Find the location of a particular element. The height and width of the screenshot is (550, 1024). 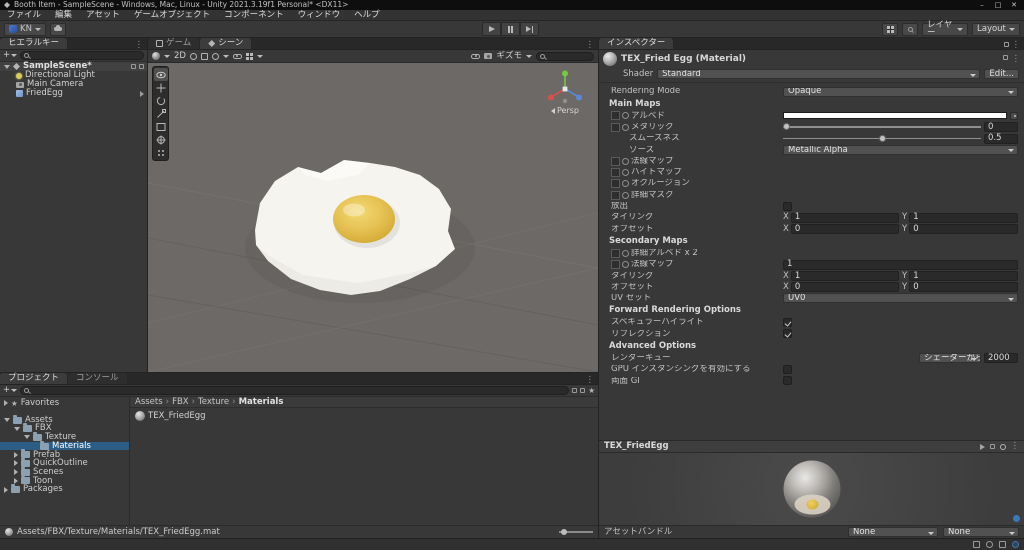

menu-gameobject: ゲームオブジェクト is located at coordinates (172, 15).